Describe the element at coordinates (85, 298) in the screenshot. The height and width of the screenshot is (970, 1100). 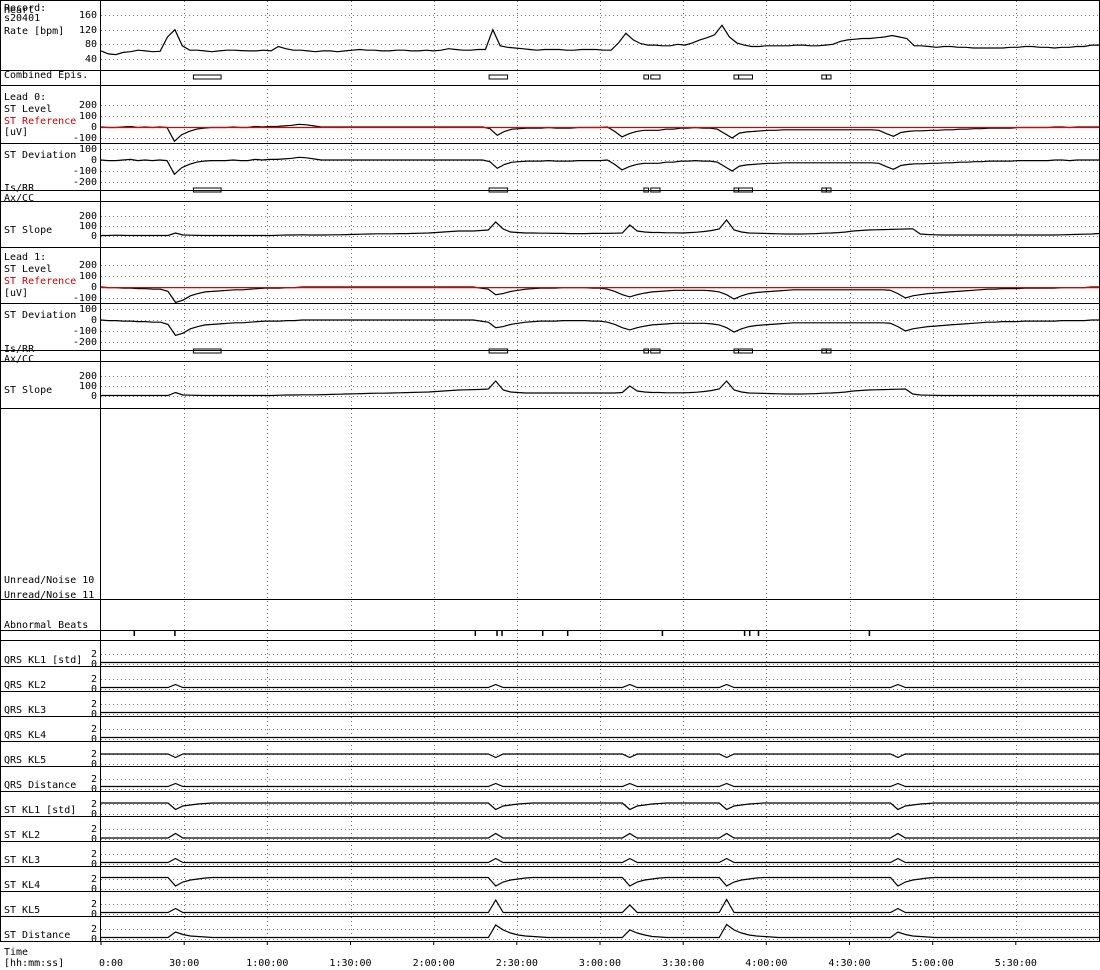
I see `y-tick-l1_level: -100` at that location.